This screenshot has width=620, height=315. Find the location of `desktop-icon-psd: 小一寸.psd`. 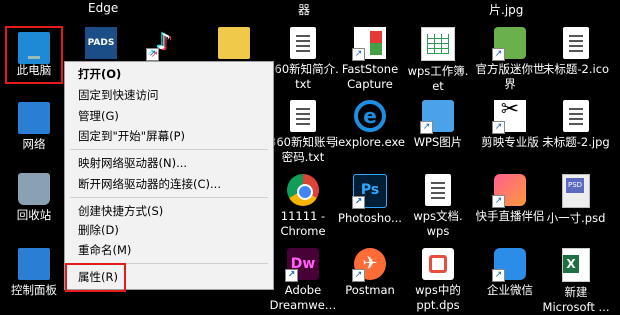

desktop-icon-psd: 小一寸.psd is located at coordinates (576, 200).